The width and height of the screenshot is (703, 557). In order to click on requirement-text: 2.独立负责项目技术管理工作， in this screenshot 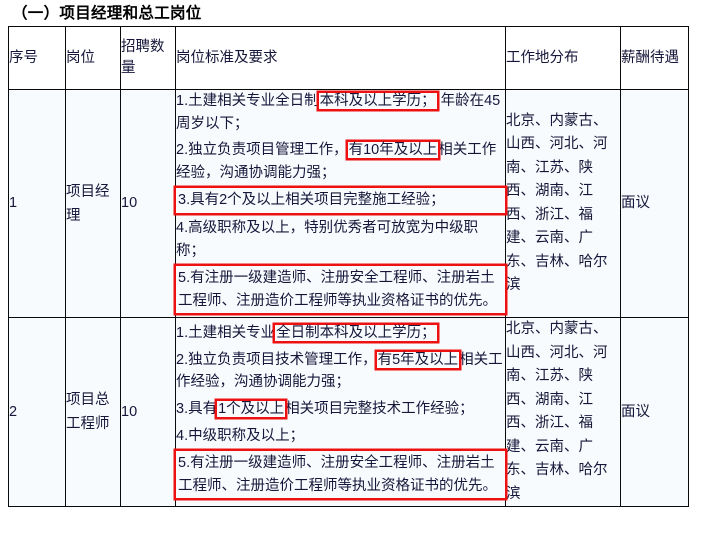, I will do `click(276, 359)`.